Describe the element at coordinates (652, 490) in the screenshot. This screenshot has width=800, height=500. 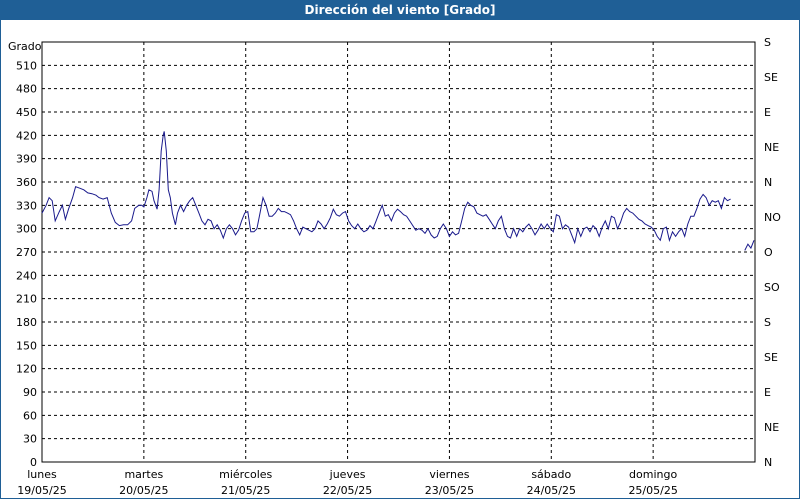
I see `x-tick-date: 25/05/25` at that location.